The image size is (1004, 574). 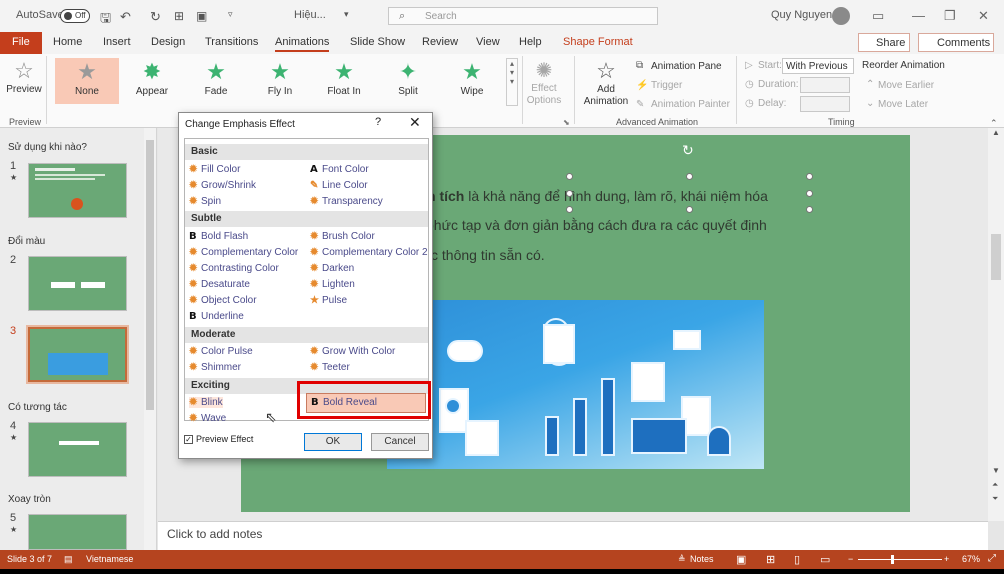 What do you see at coordinates (946, 559) in the screenshot?
I see `zoom-in-icon: +` at bounding box center [946, 559].